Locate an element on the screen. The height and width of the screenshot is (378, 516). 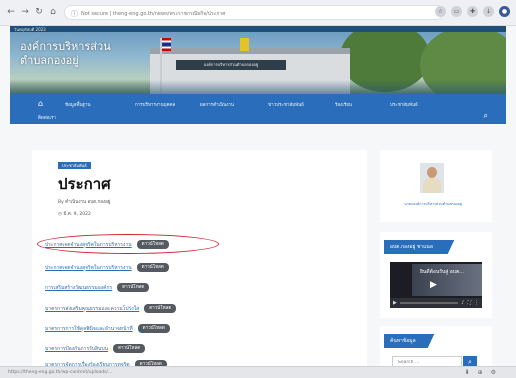
document-row: การเสริมสร้างวัฒนธรรมองค์กร ดาวน์โหลด is located at coordinates (97, 287).